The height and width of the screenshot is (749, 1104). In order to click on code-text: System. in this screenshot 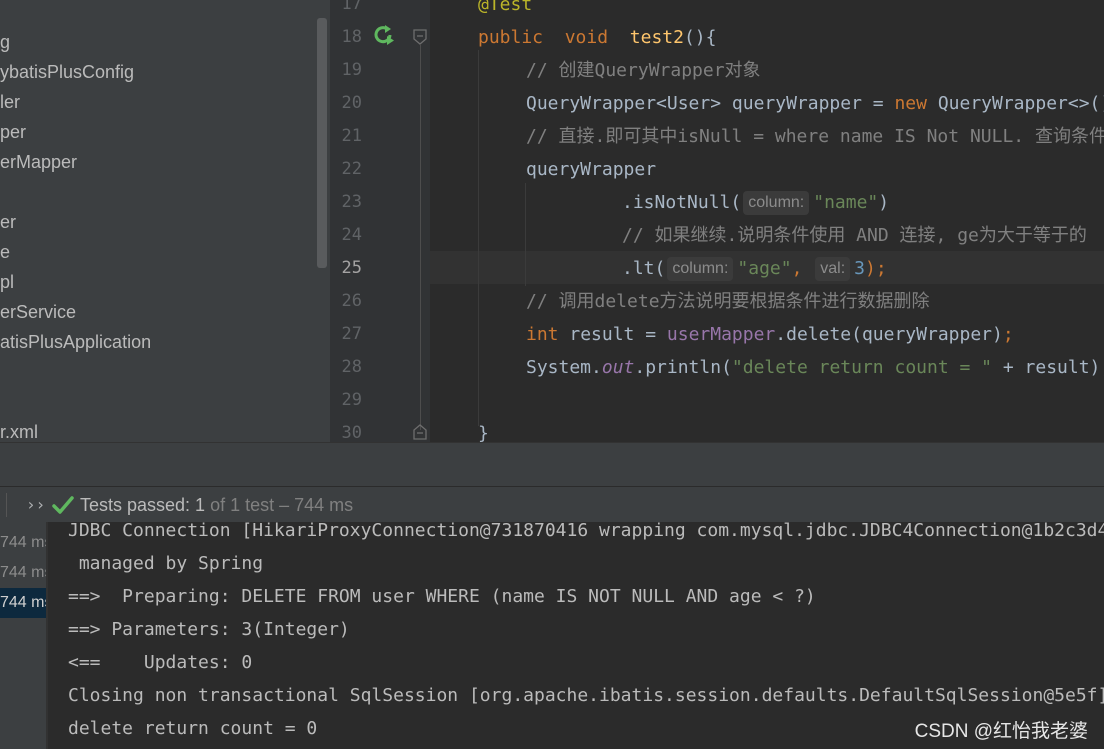, I will do `click(564, 367)`.